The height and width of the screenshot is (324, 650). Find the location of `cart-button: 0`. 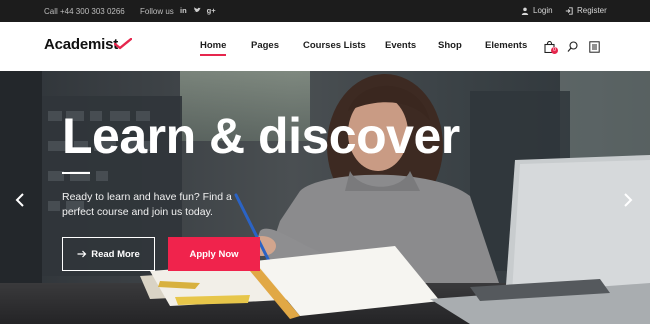

cart-button: 0 is located at coordinates (551, 49).